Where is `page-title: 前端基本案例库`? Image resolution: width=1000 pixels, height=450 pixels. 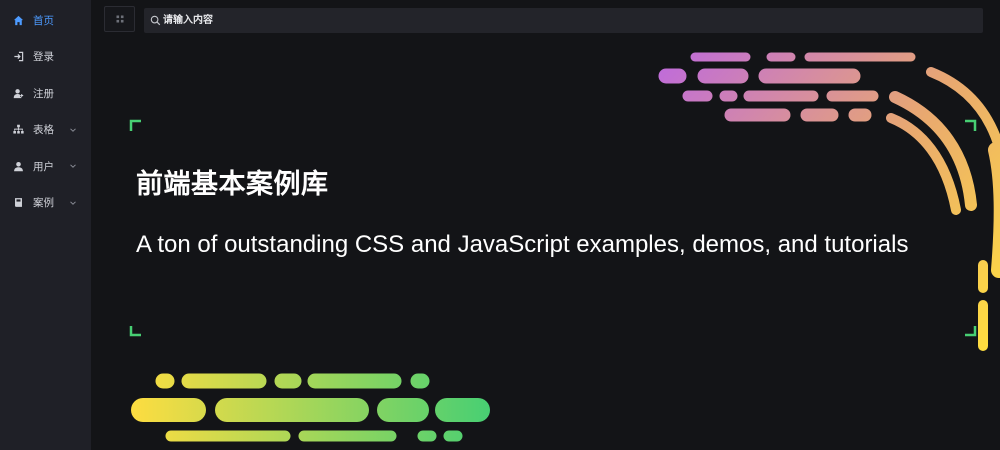 page-title: 前端基本案例库 is located at coordinates (232, 184).